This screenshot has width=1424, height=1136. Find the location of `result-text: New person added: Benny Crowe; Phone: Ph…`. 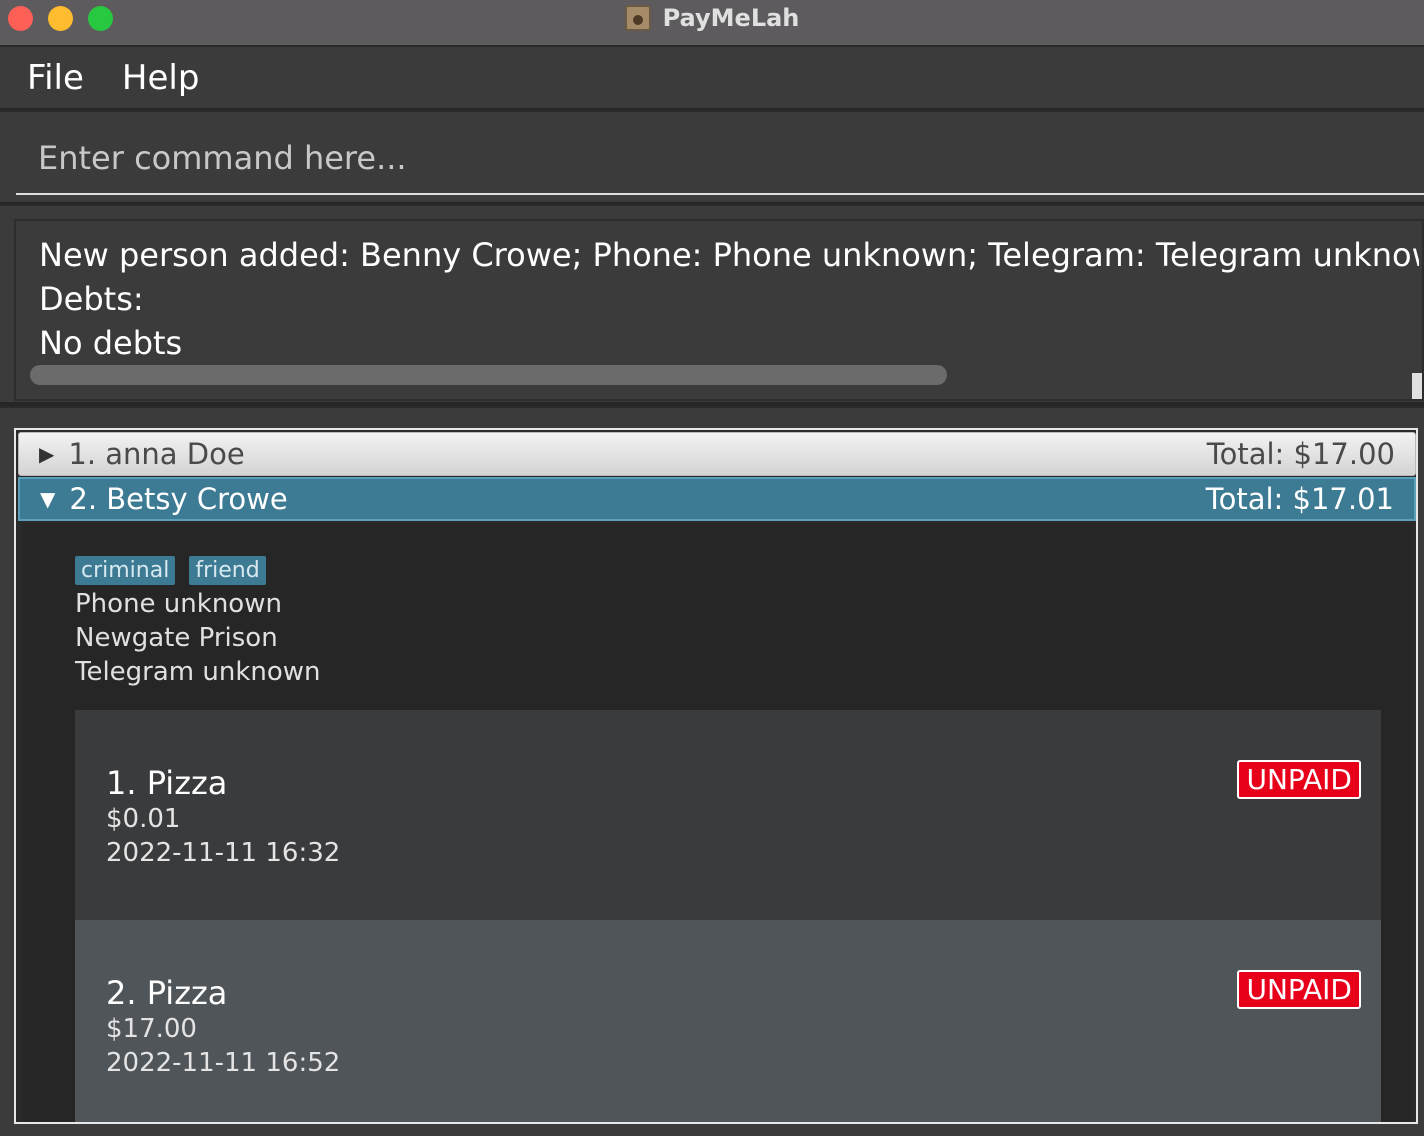

result-text: New person added: Benny Crowe; Phone: Ph… is located at coordinates (729, 299).